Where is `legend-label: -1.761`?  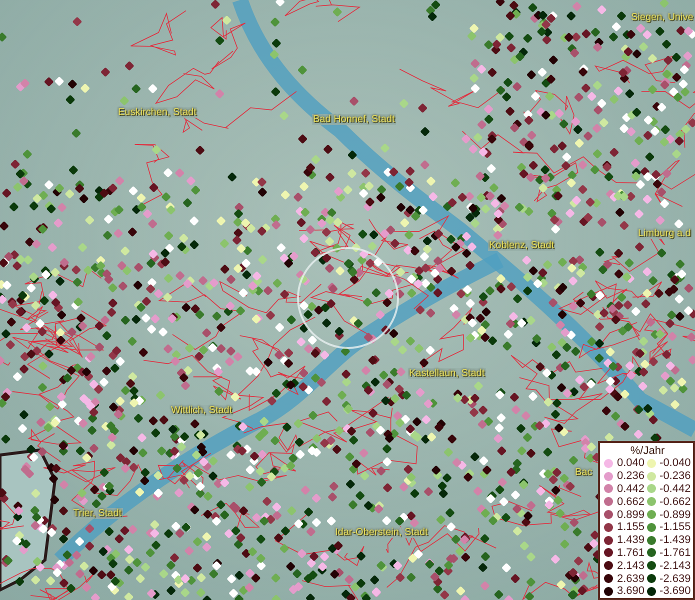
legend-label: -1.761 is located at coordinates (675, 552).